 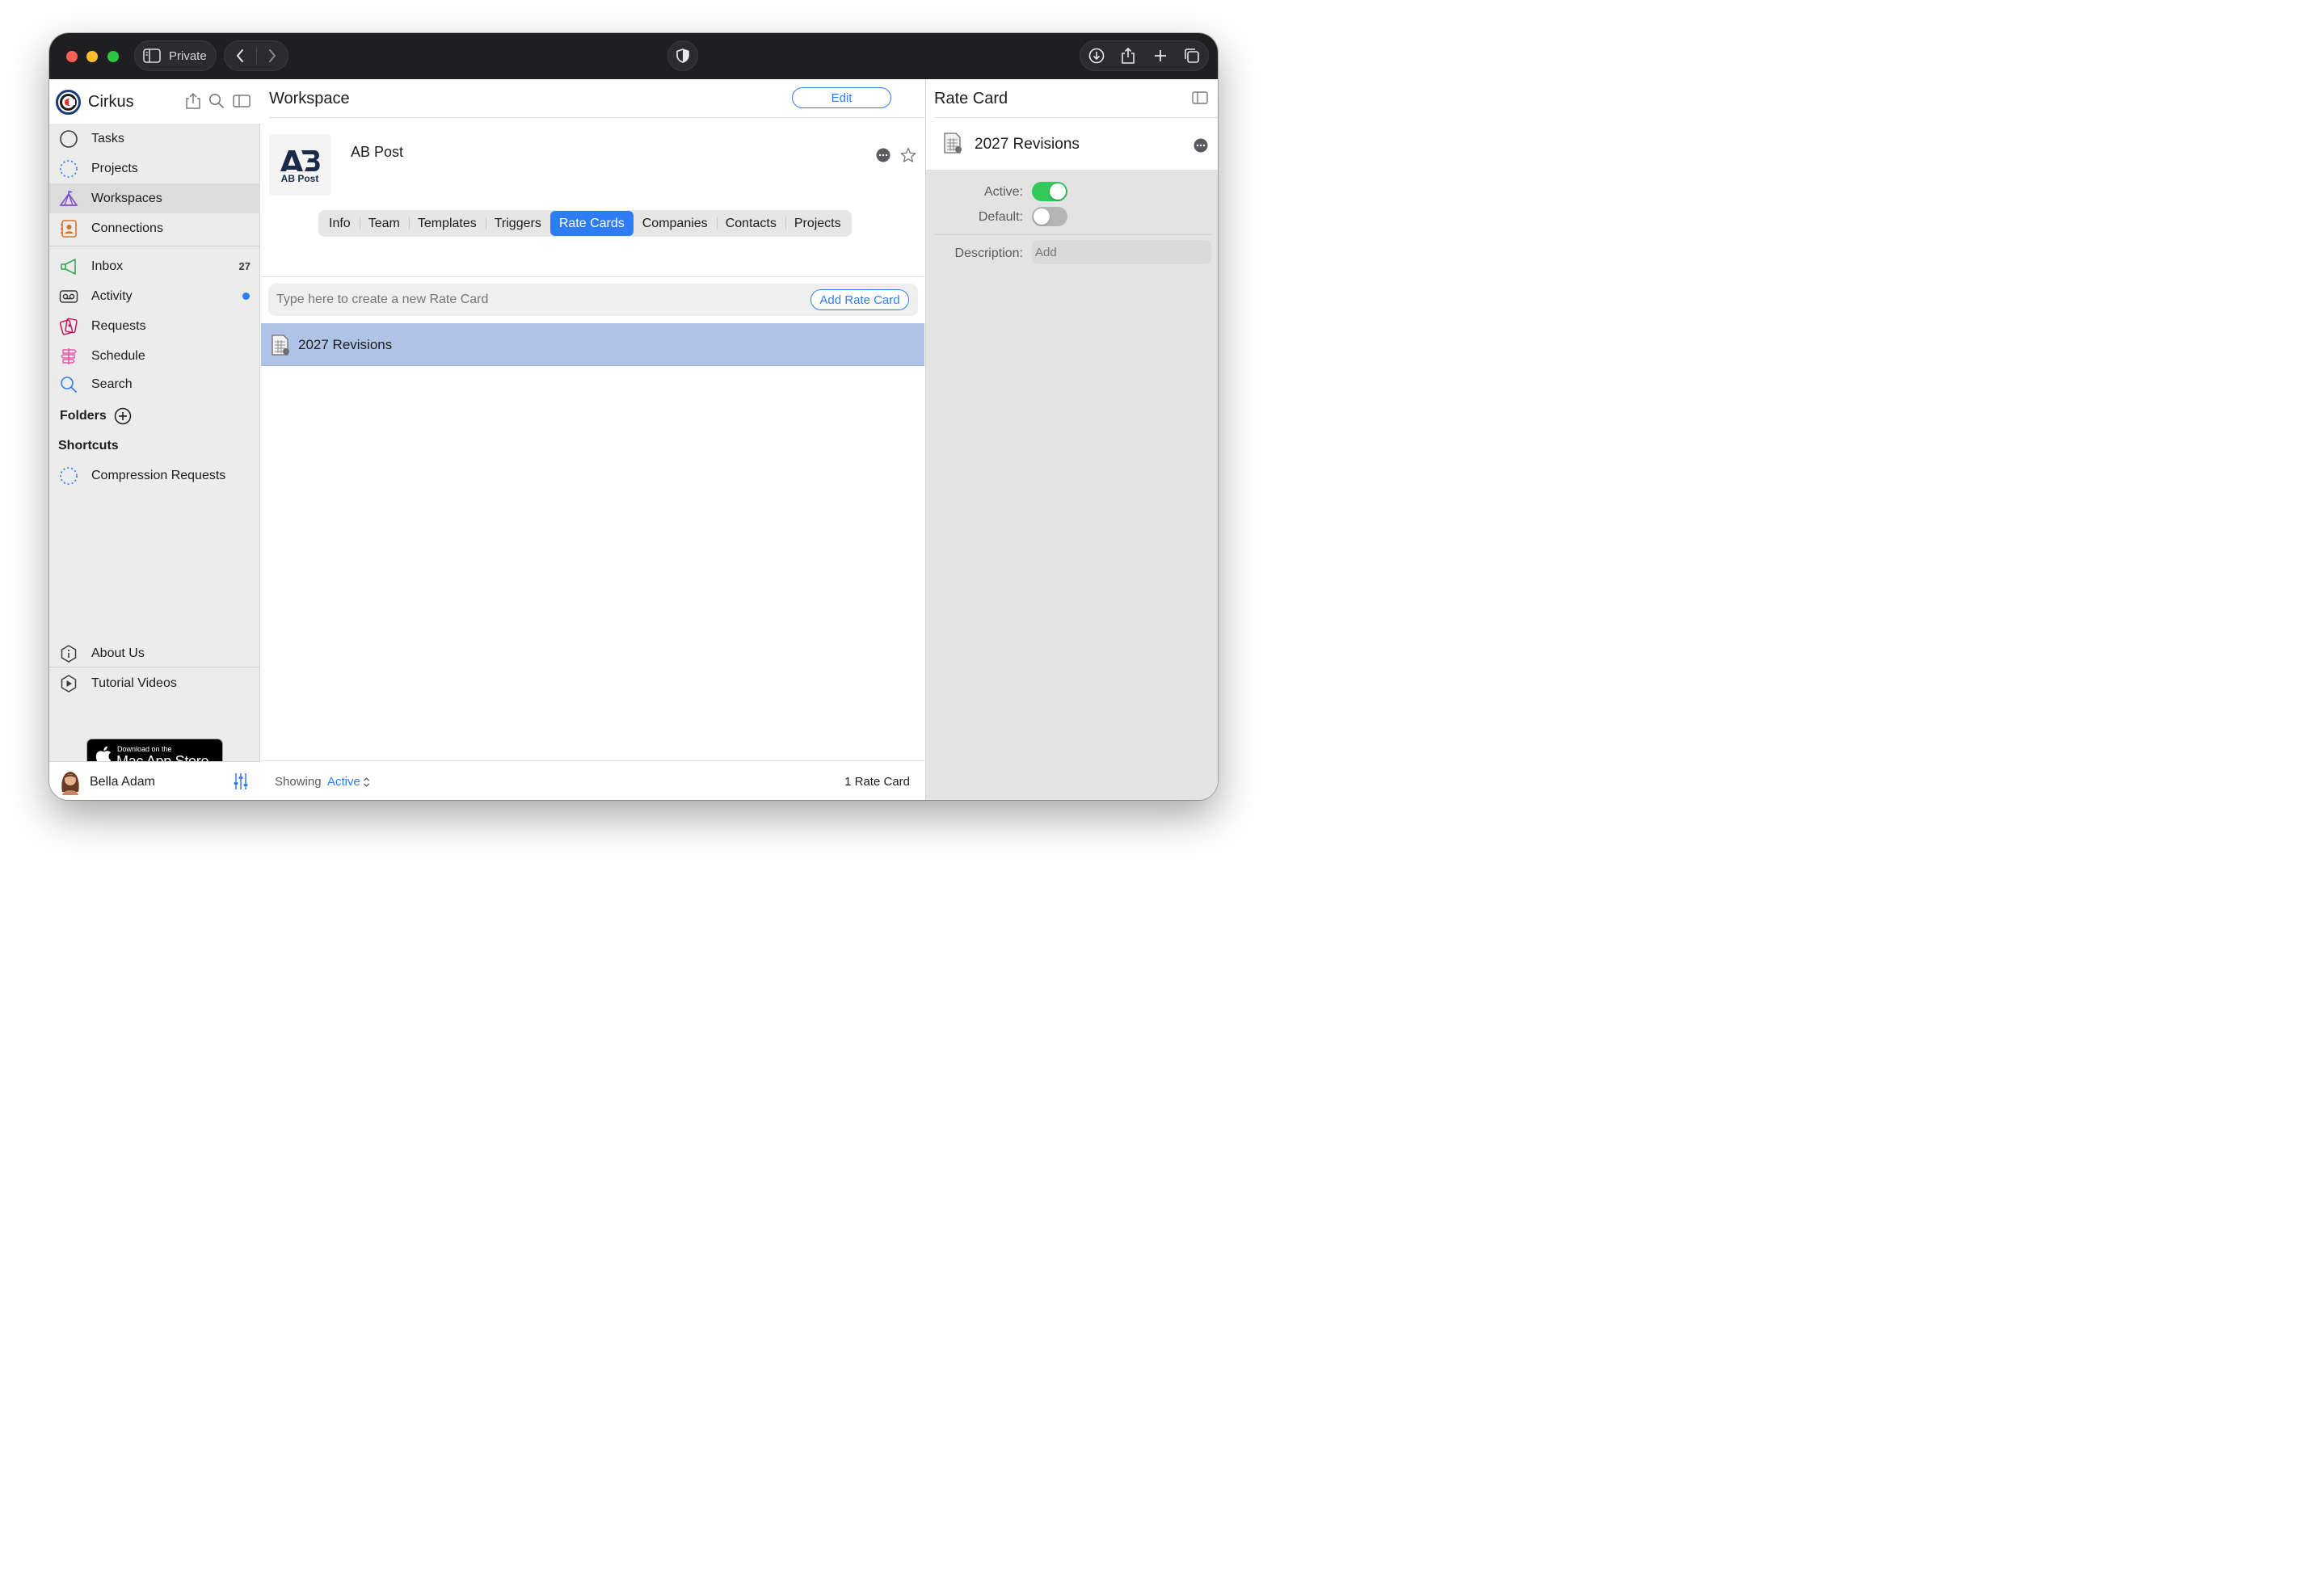 I want to click on voicemail-icon, so click(x=68, y=296).